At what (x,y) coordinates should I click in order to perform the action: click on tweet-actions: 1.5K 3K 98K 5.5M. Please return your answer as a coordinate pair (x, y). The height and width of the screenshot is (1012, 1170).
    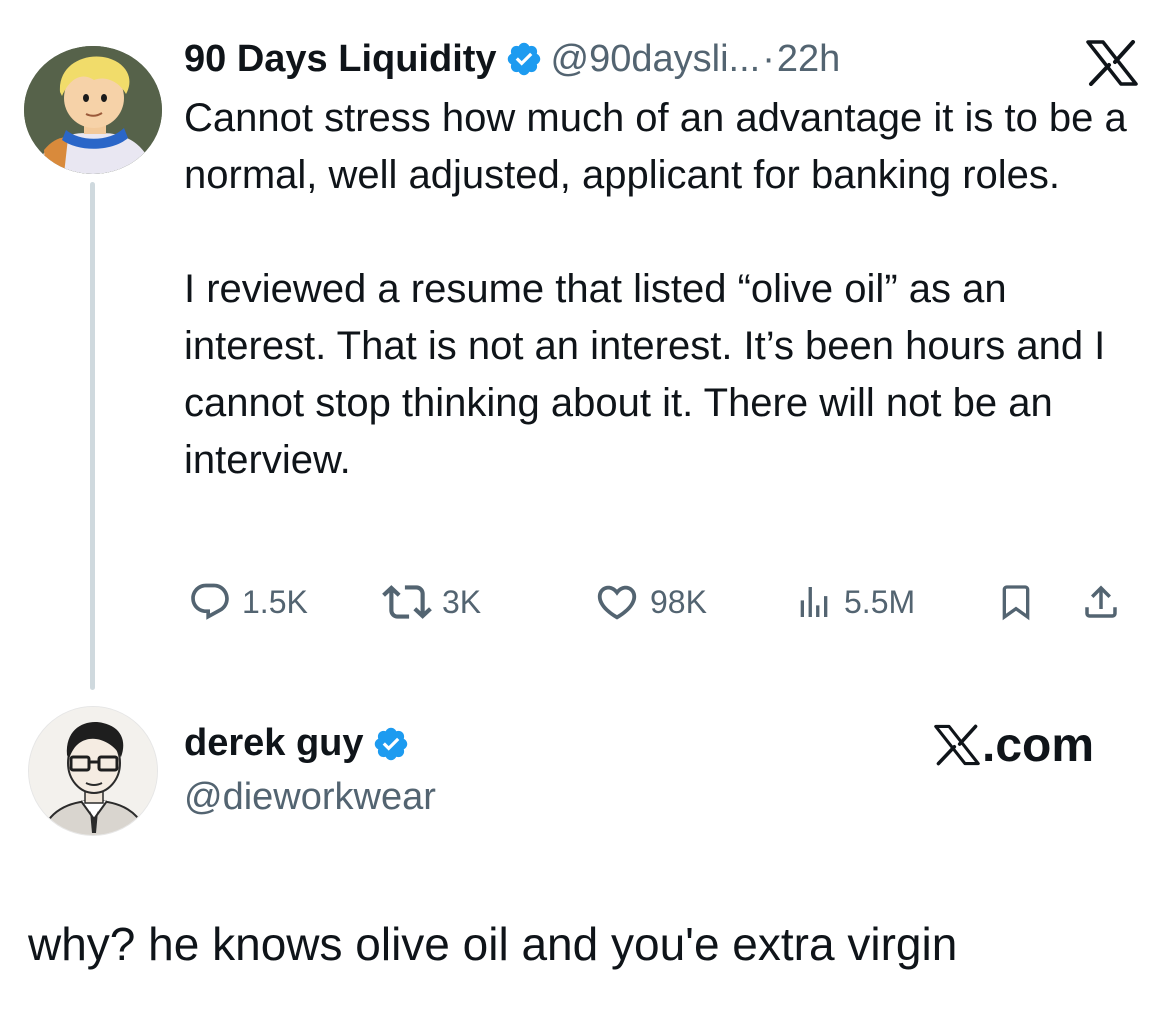
    Looking at the image, I should click on (664, 602).